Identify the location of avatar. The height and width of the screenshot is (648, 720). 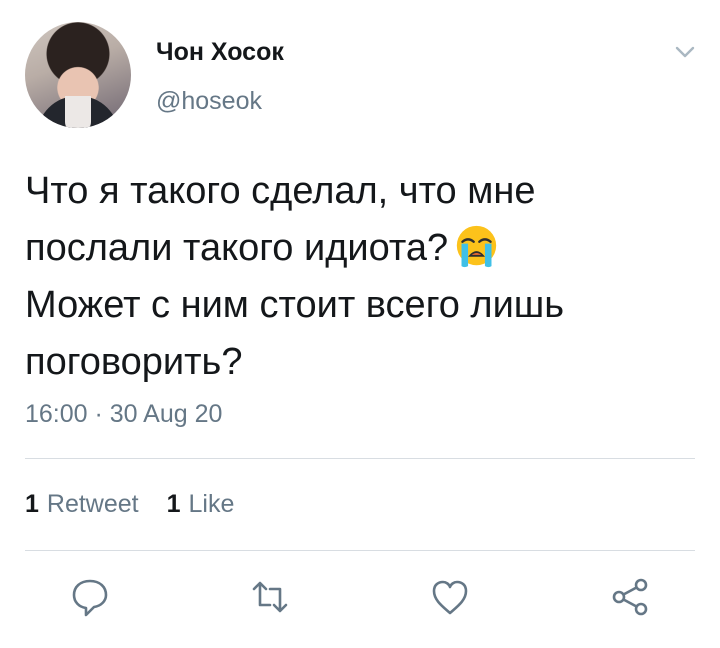
(78, 75).